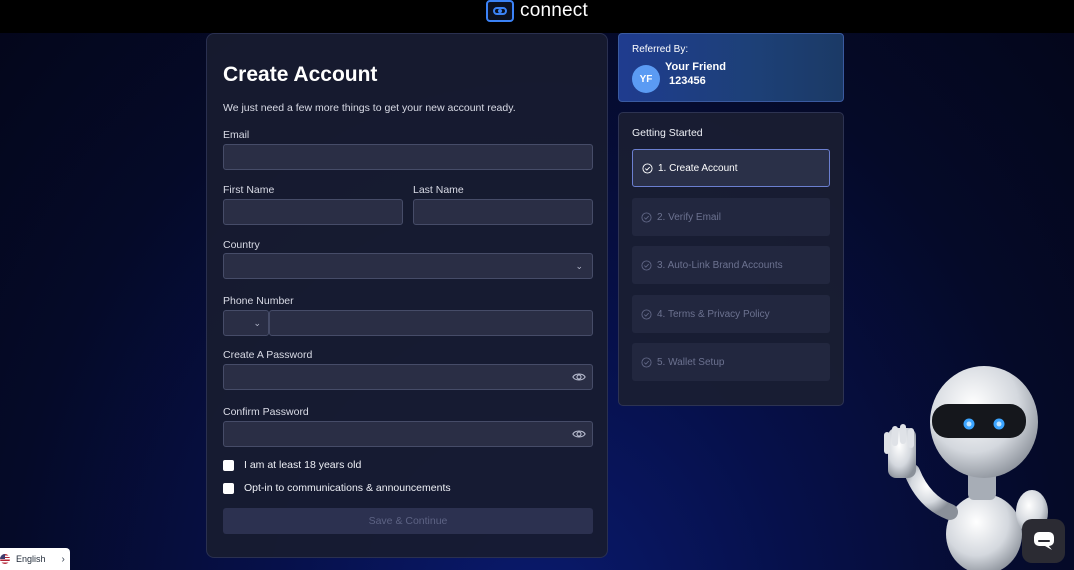  Describe the element at coordinates (5, 559) in the screenshot. I see `us-flag-icon` at that location.